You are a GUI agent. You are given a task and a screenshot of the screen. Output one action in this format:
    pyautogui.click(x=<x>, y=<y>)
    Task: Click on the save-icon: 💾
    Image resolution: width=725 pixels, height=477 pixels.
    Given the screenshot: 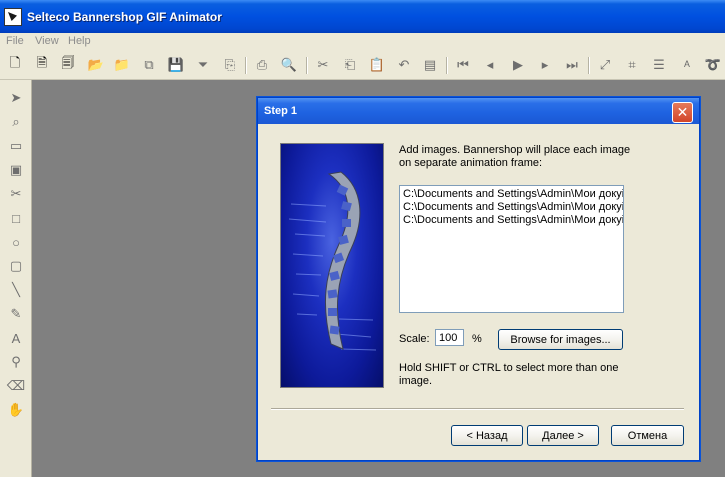 What is the action you would take?
    pyautogui.click(x=176, y=65)
    